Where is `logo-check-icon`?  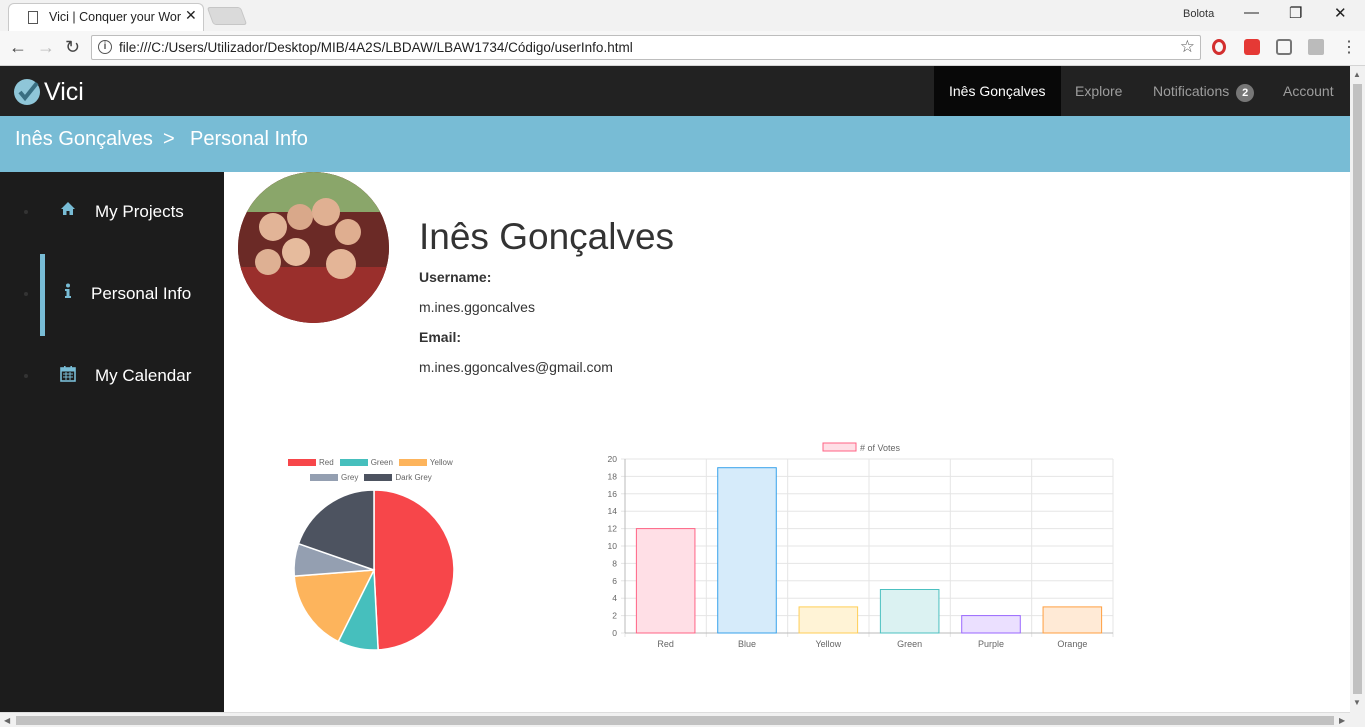 logo-check-icon is located at coordinates (27, 92).